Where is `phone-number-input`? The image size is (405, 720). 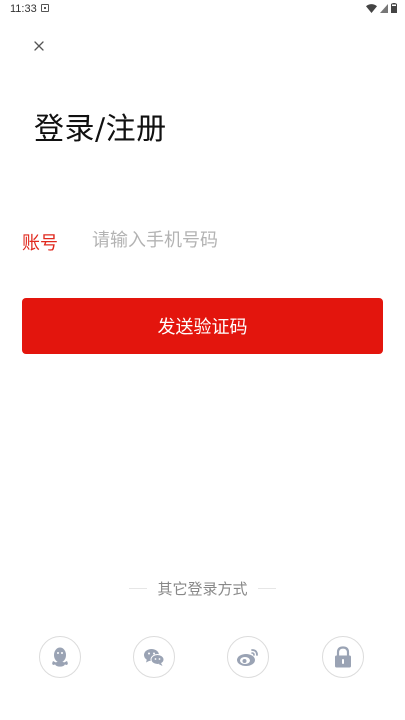
phone-number-input is located at coordinates (237, 240).